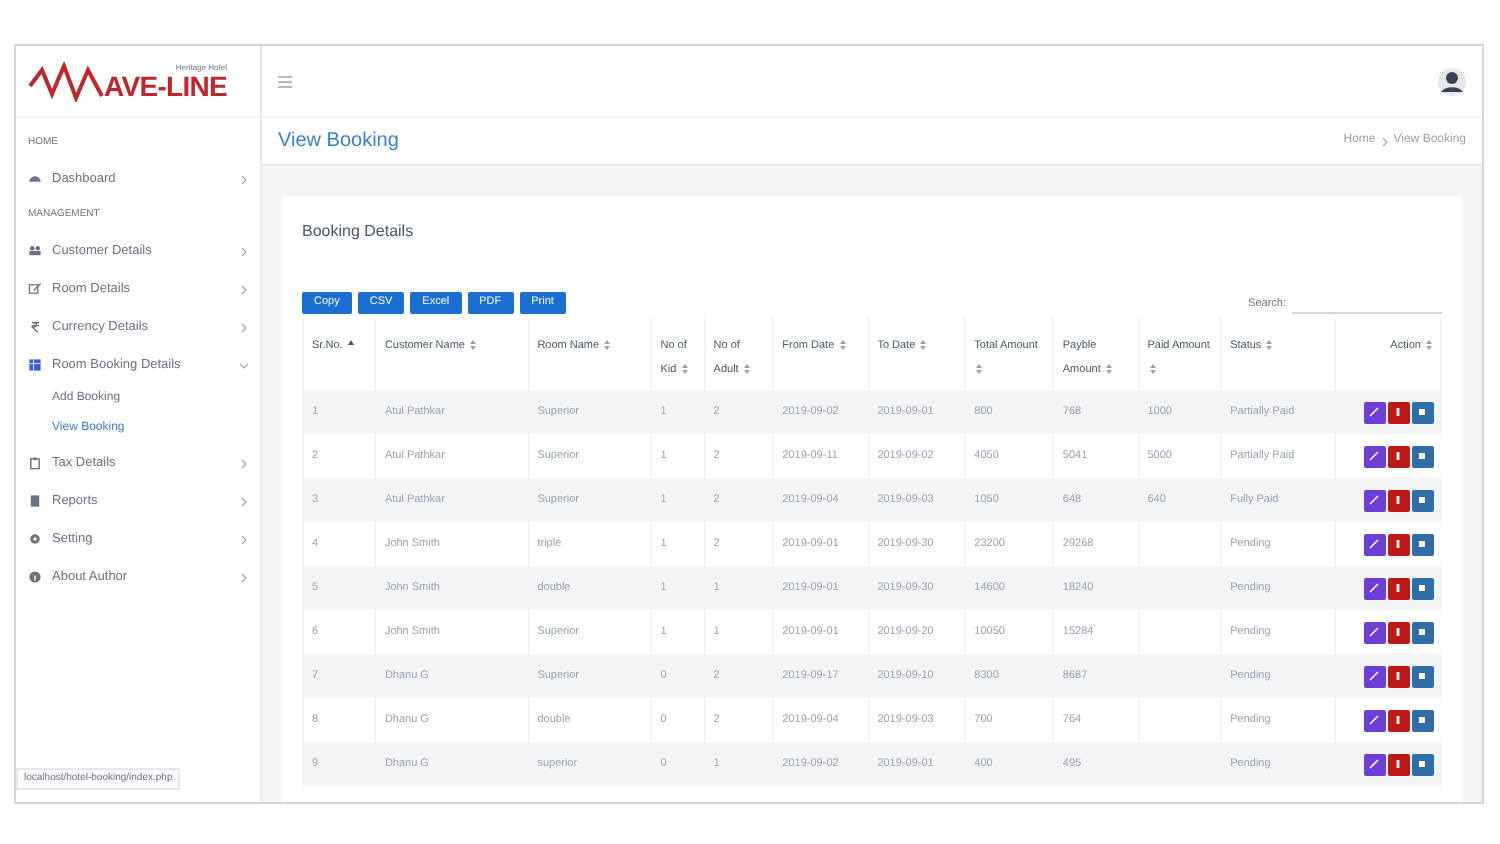 The height and width of the screenshot is (844, 1500). What do you see at coordinates (35, 463) in the screenshot?
I see `clipboard-icon` at bounding box center [35, 463].